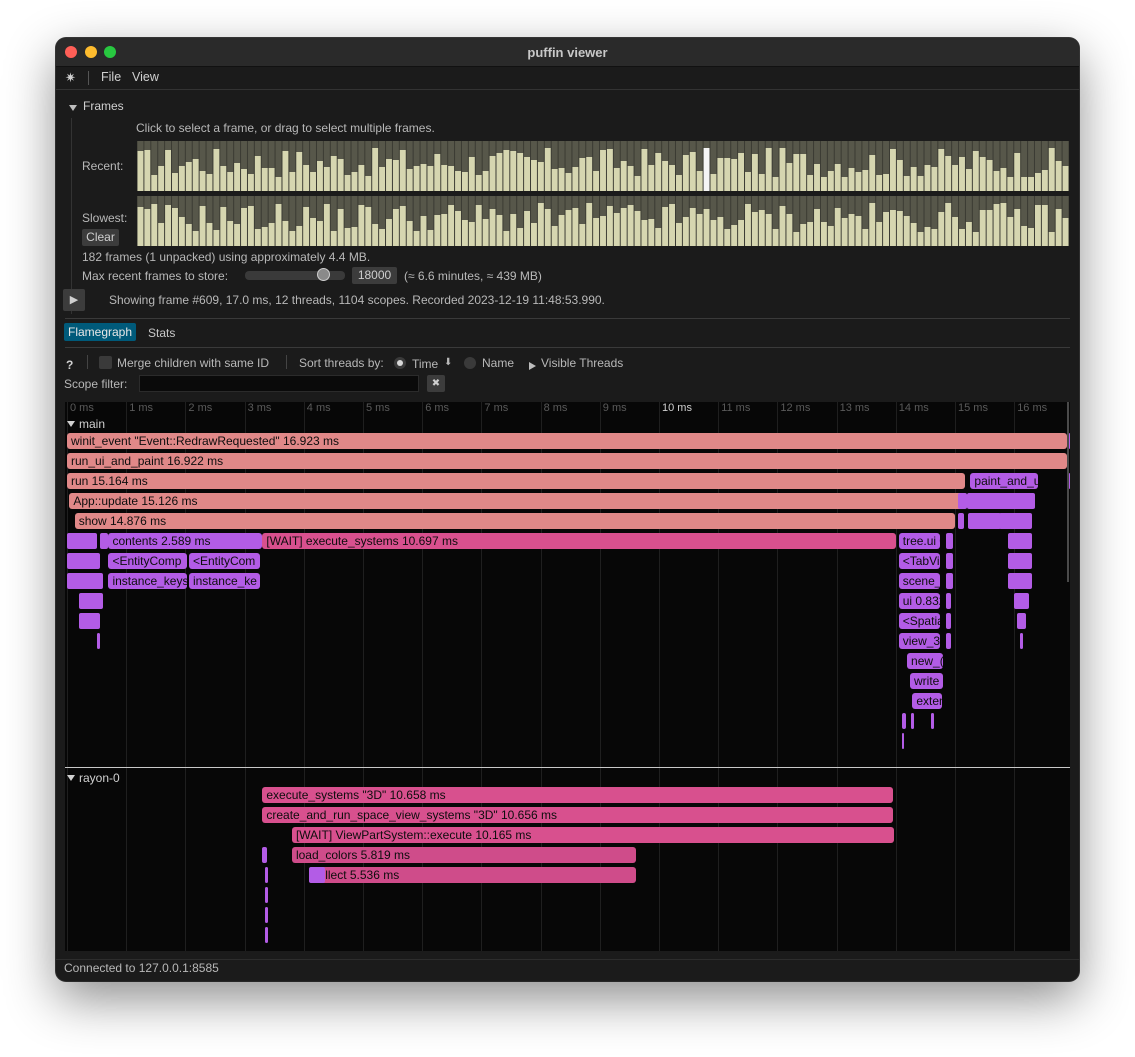 The width and height of the screenshot is (1135, 1057). Describe the element at coordinates (74, 300) in the screenshot. I see `play-button: ▶` at that location.